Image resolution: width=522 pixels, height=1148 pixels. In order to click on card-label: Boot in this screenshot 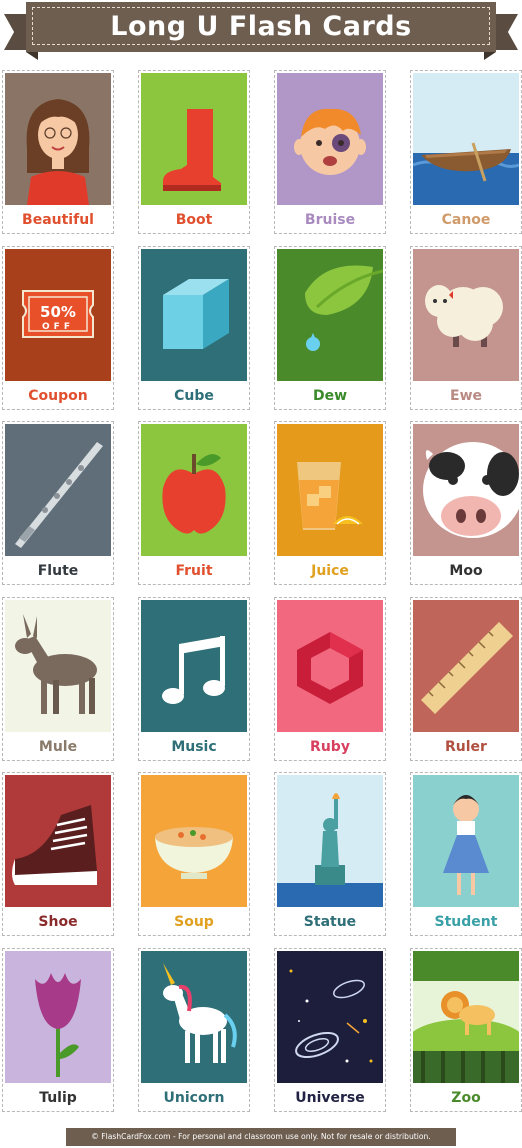, I will do `click(194, 220)`.